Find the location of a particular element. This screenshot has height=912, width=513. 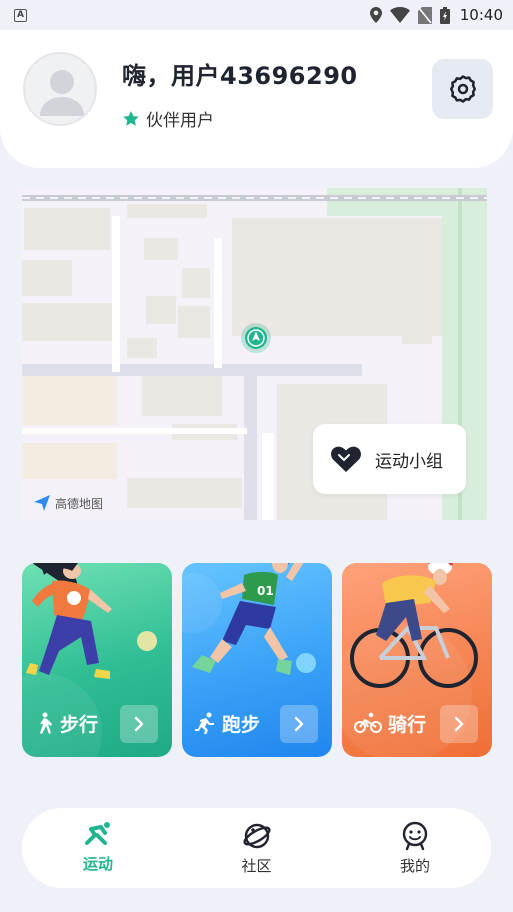

nav-label-mine: 我的 is located at coordinates (414, 866).